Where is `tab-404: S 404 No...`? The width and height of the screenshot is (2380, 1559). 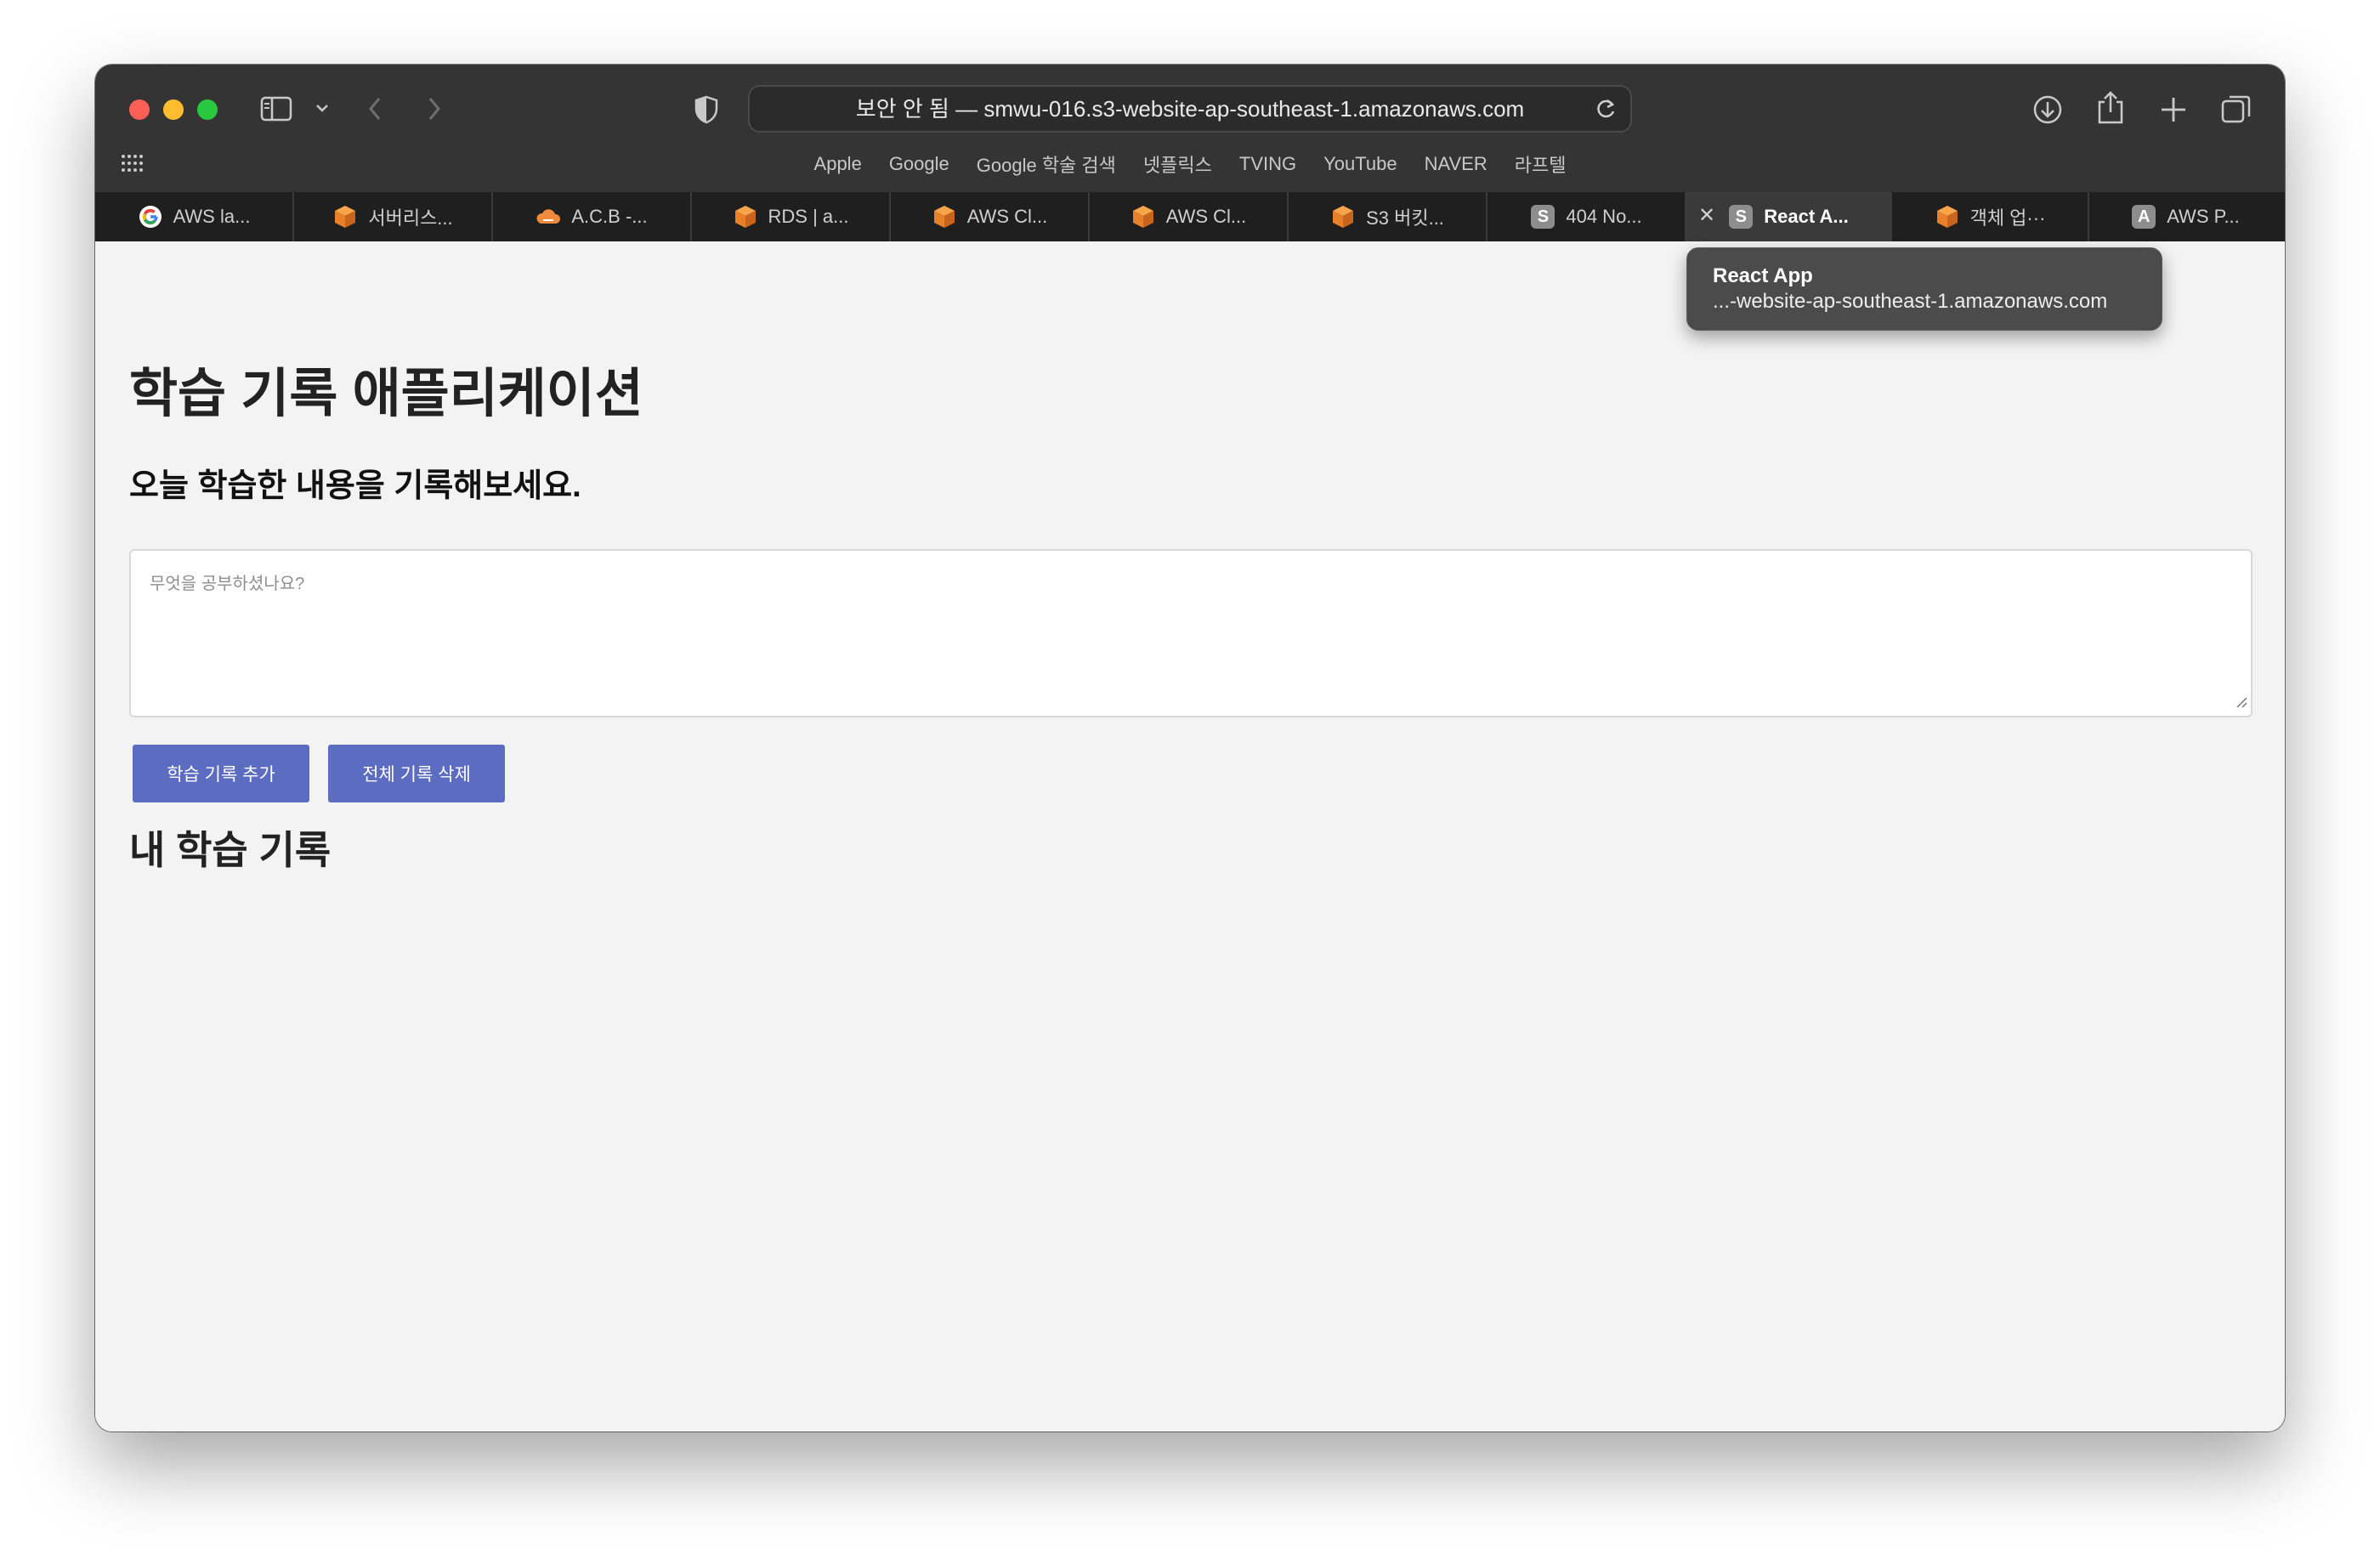
tab-404: S 404 No... is located at coordinates (1587, 216).